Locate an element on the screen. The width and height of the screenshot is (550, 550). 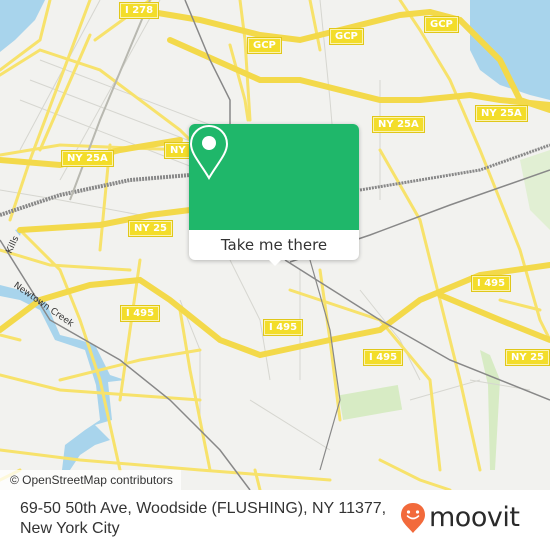
park is located at coordinates (370, 402).